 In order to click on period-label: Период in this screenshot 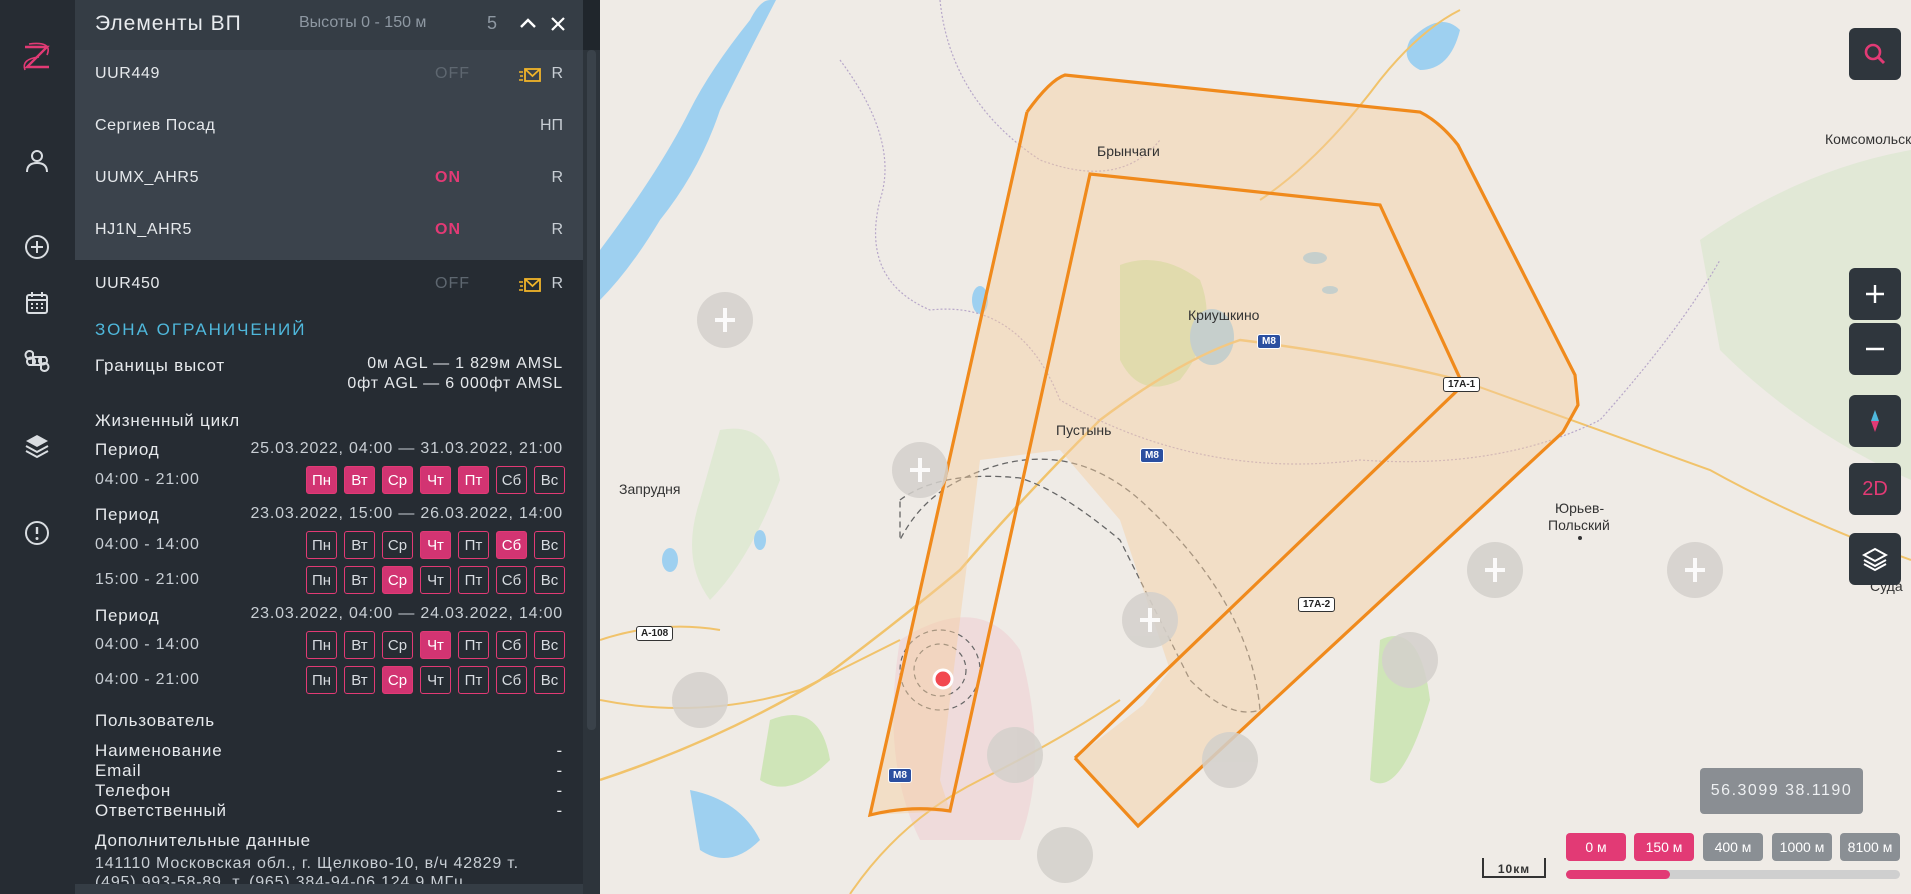, I will do `click(127, 449)`.